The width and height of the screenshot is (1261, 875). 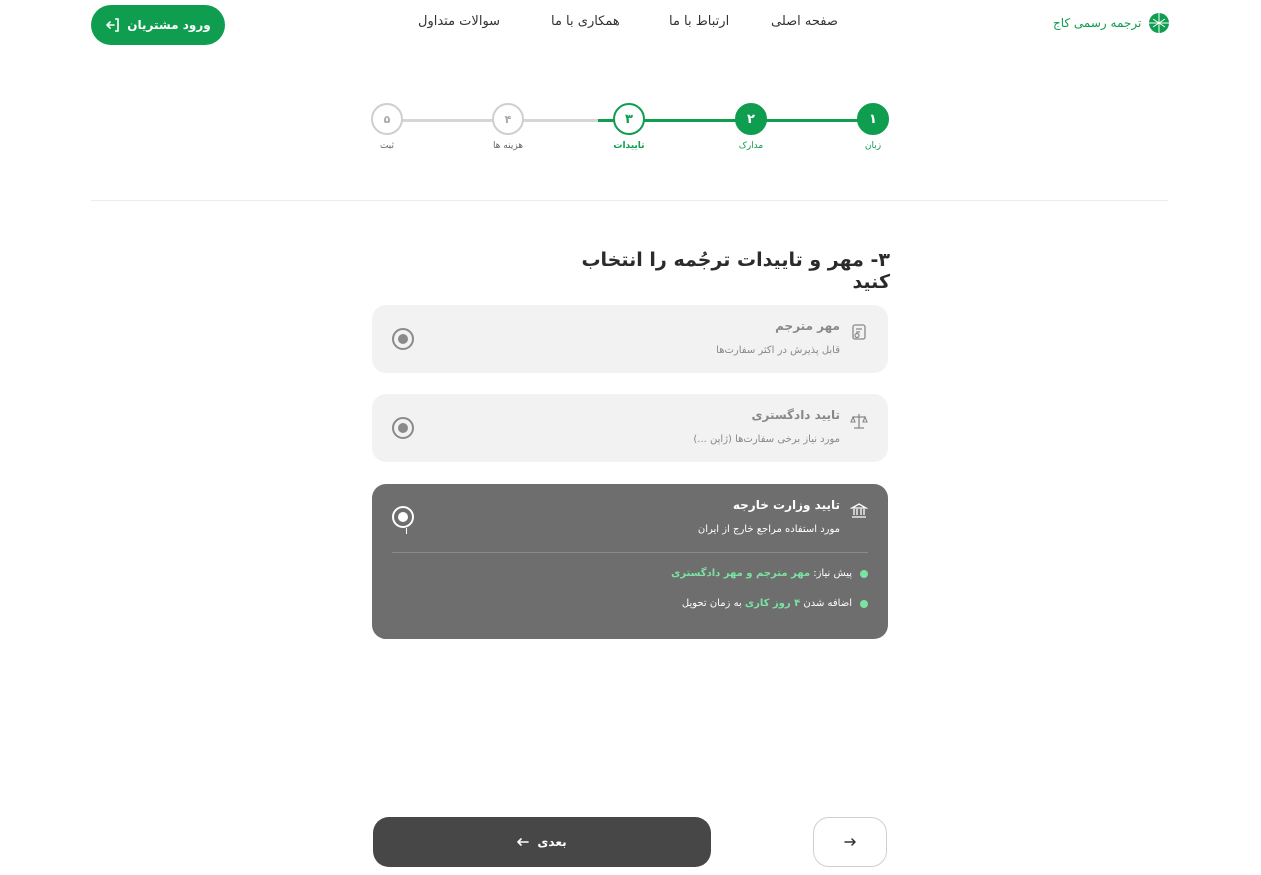 What do you see at coordinates (169, 25) in the screenshot?
I see `login-label: ورود مشتریان` at bounding box center [169, 25].